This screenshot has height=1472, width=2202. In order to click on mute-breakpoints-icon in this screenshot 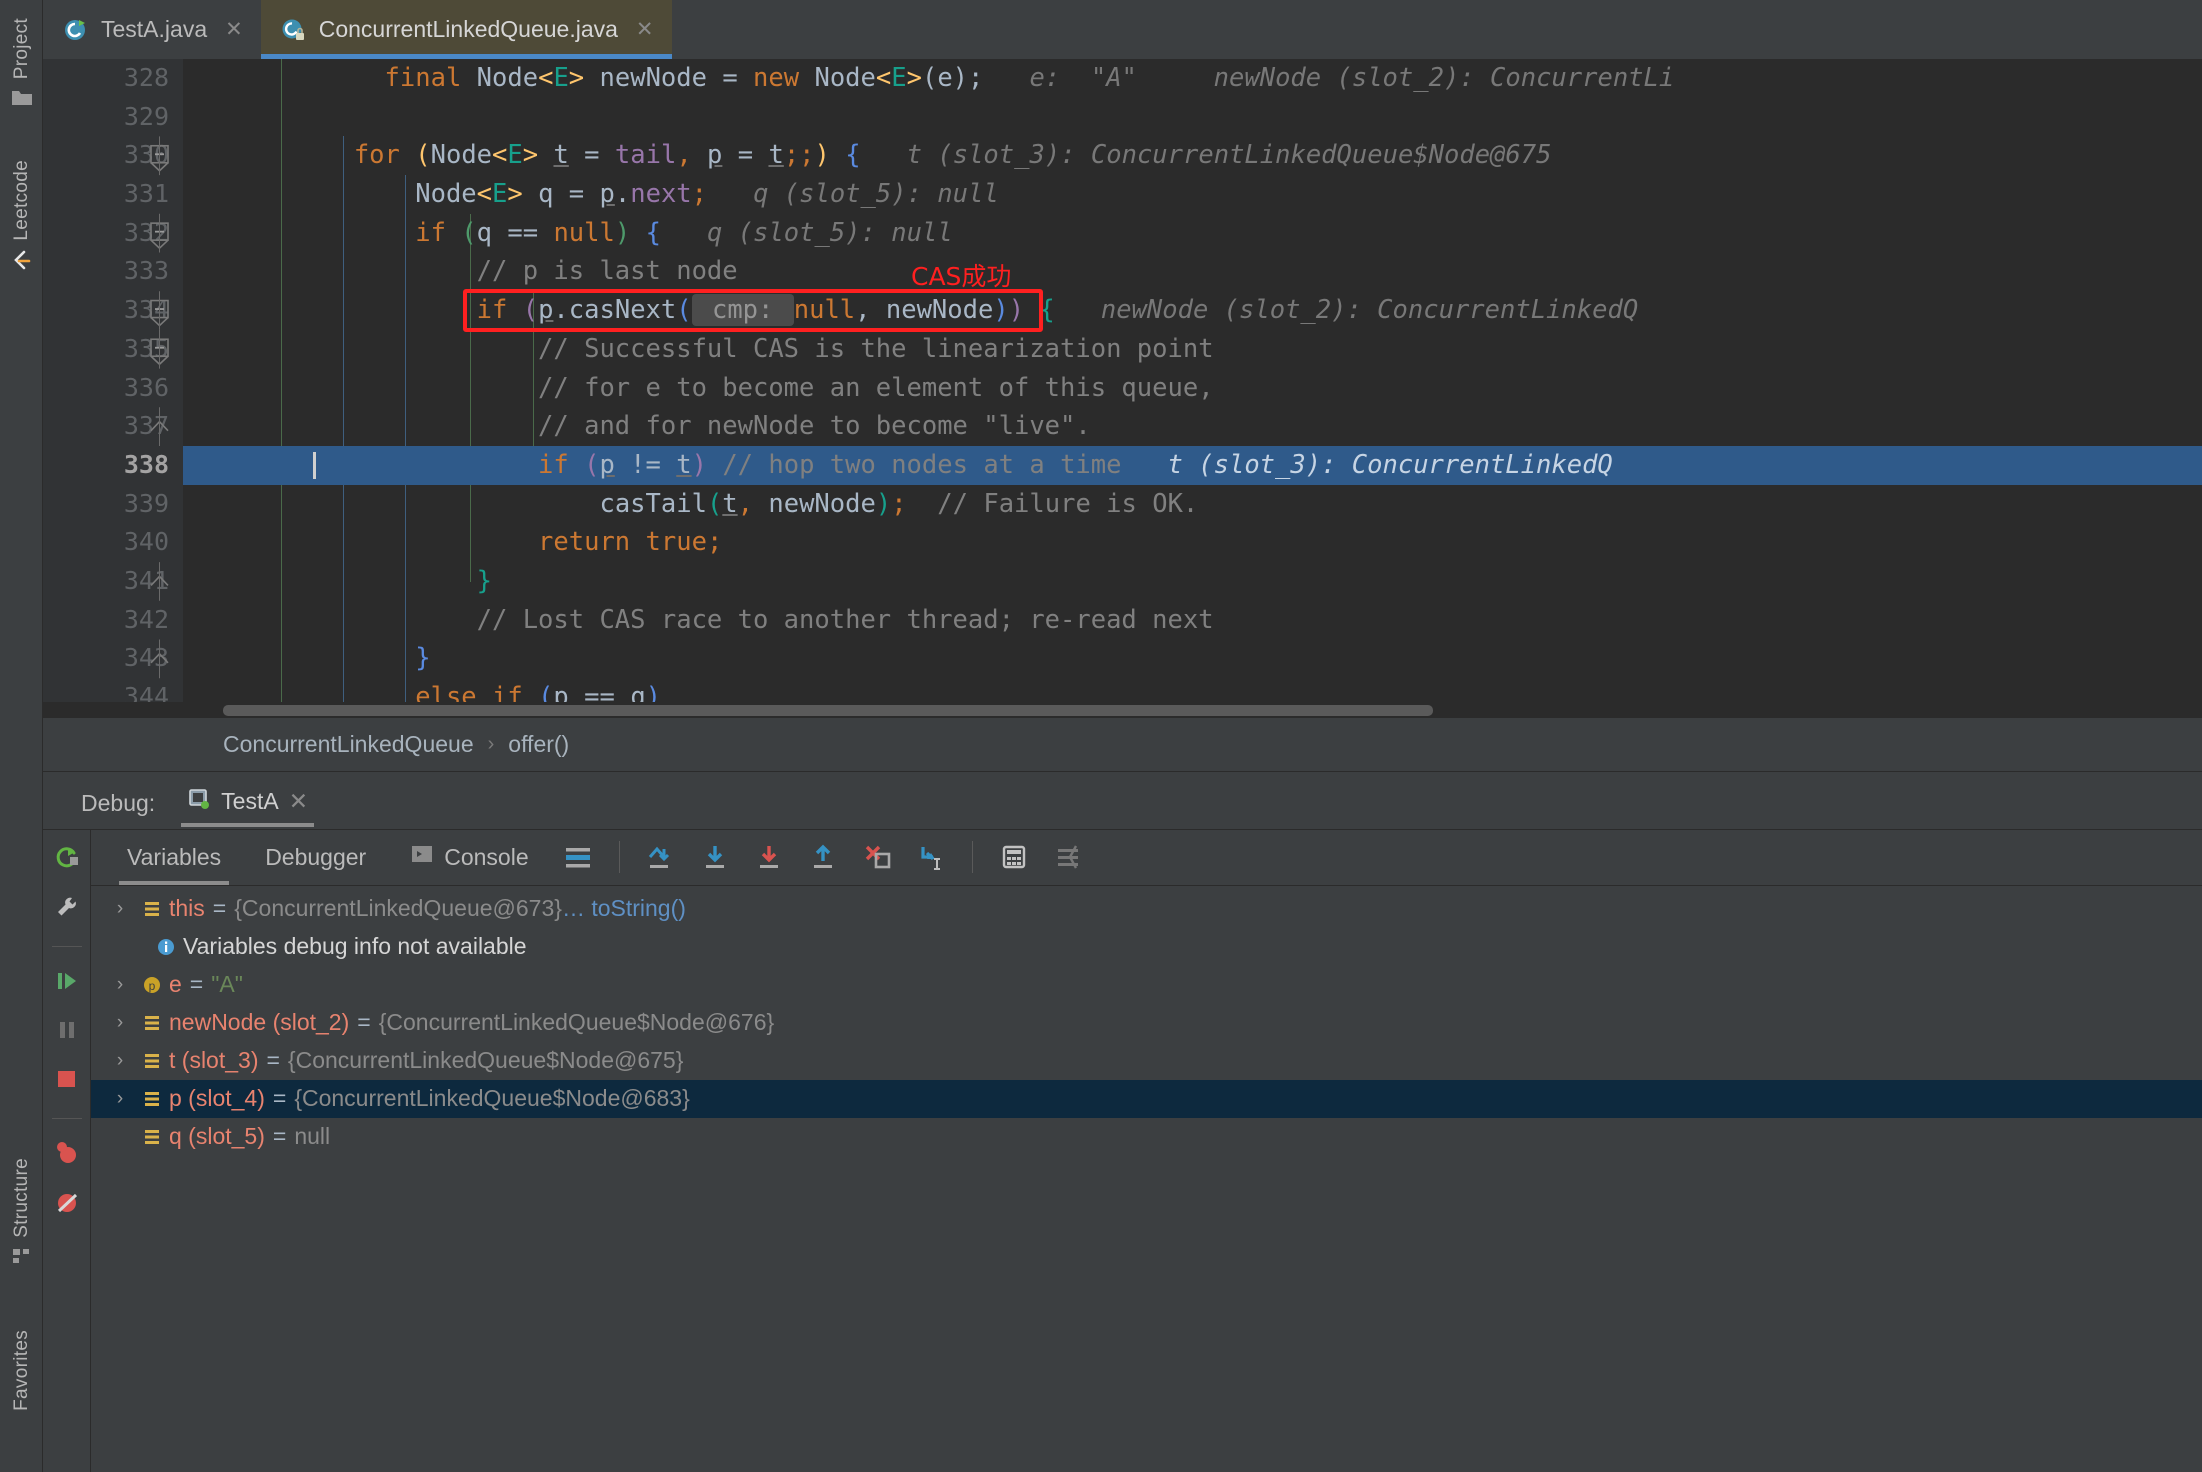, I will do `click(67, 1204)`.